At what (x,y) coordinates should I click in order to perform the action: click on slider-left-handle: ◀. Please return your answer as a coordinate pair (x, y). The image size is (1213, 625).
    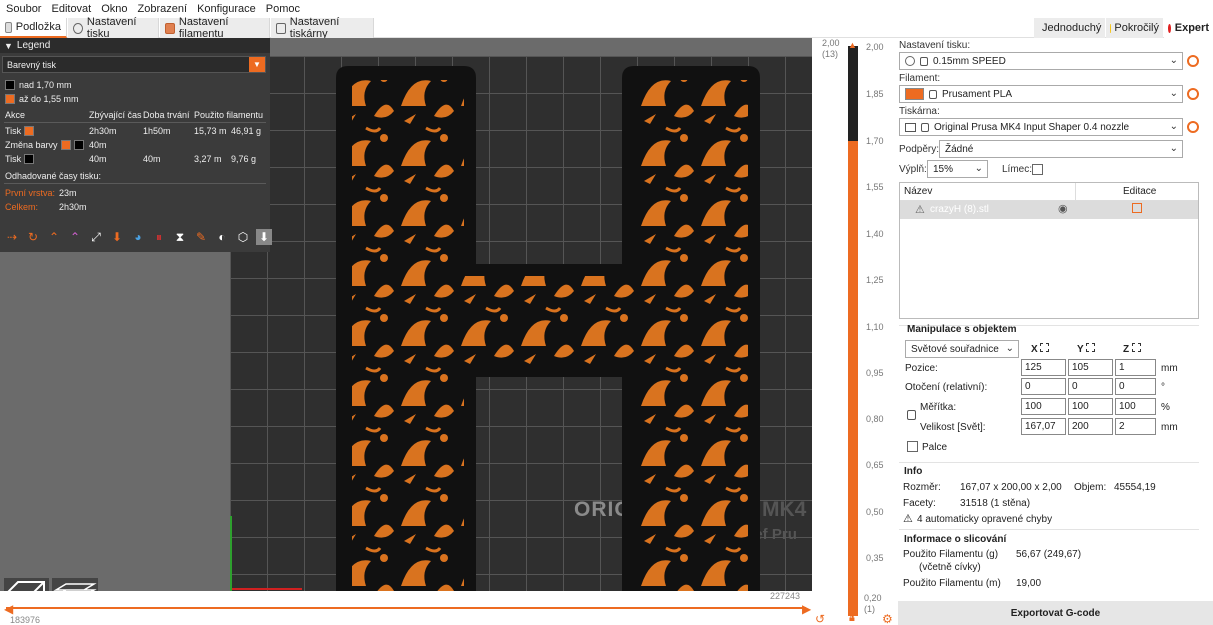
    Looking at the image, I should click on (8, 609).